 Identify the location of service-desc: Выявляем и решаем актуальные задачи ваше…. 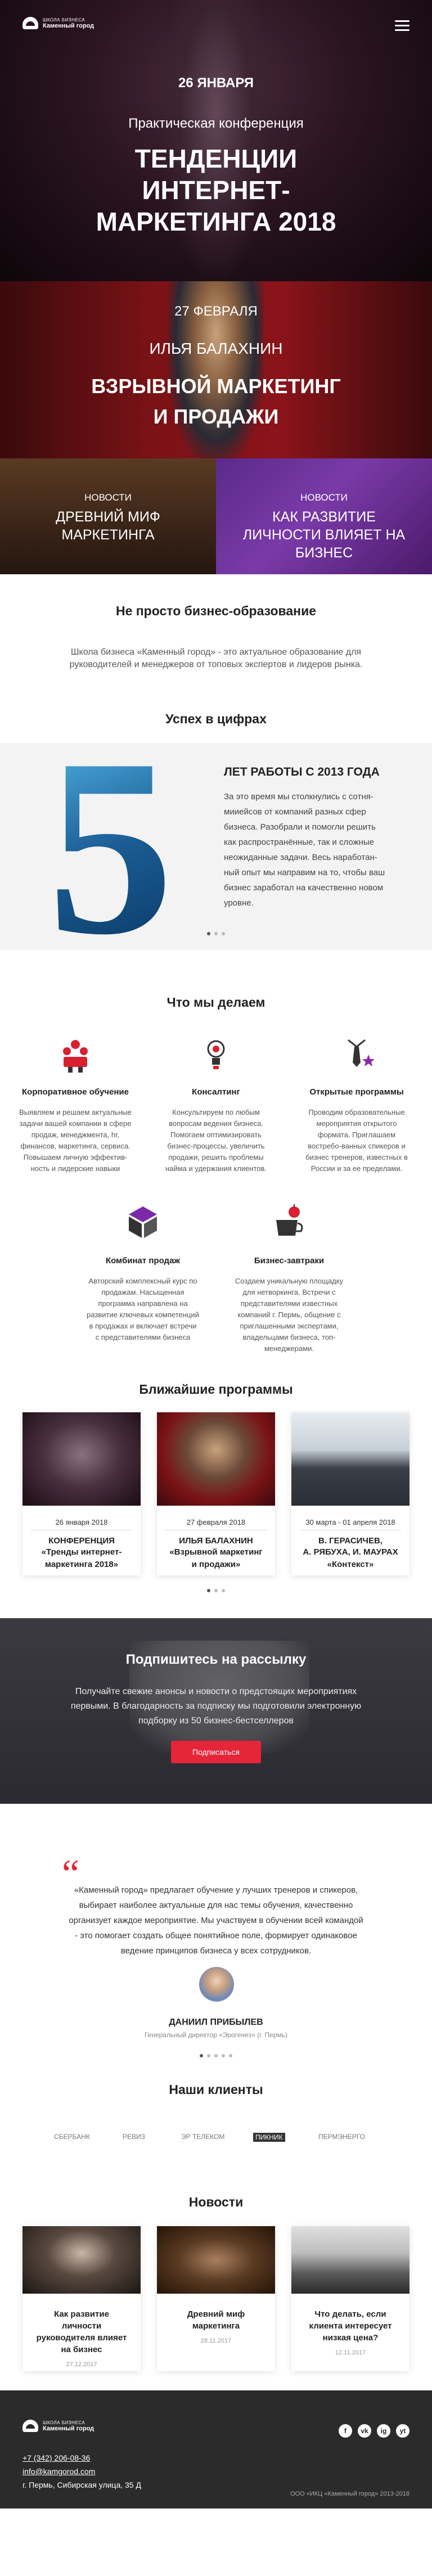
(75, 1140).